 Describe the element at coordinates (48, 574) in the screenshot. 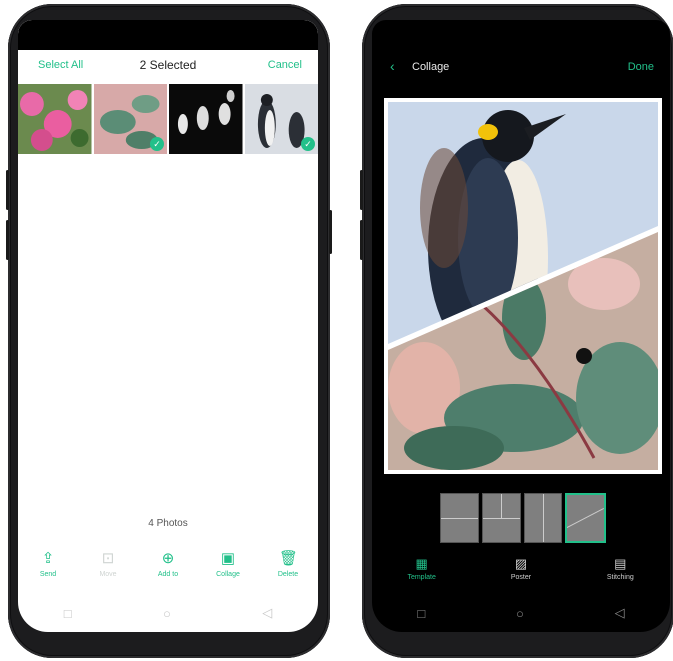

I see `send-label: Send` at that location.